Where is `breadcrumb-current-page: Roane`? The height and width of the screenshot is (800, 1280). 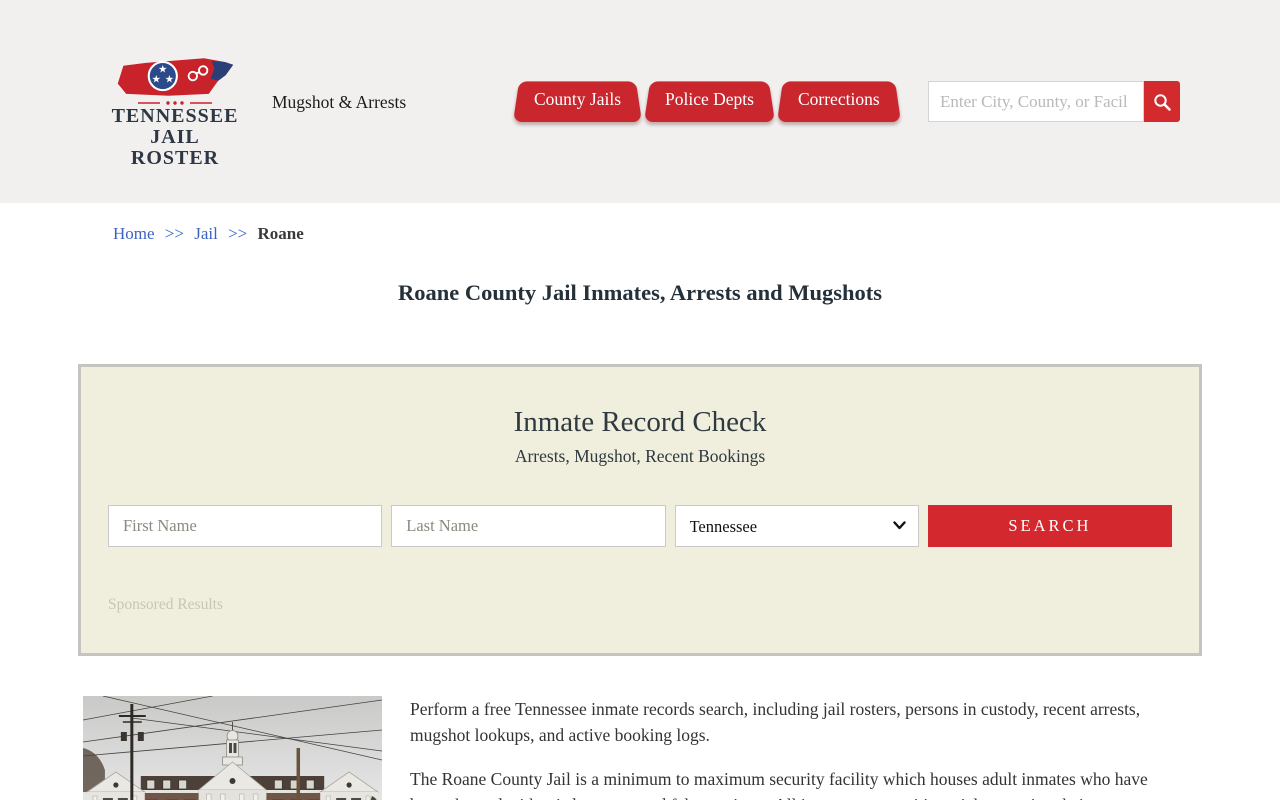 breadcrumb-current-page: Roane is located at coordinates (280, 233).